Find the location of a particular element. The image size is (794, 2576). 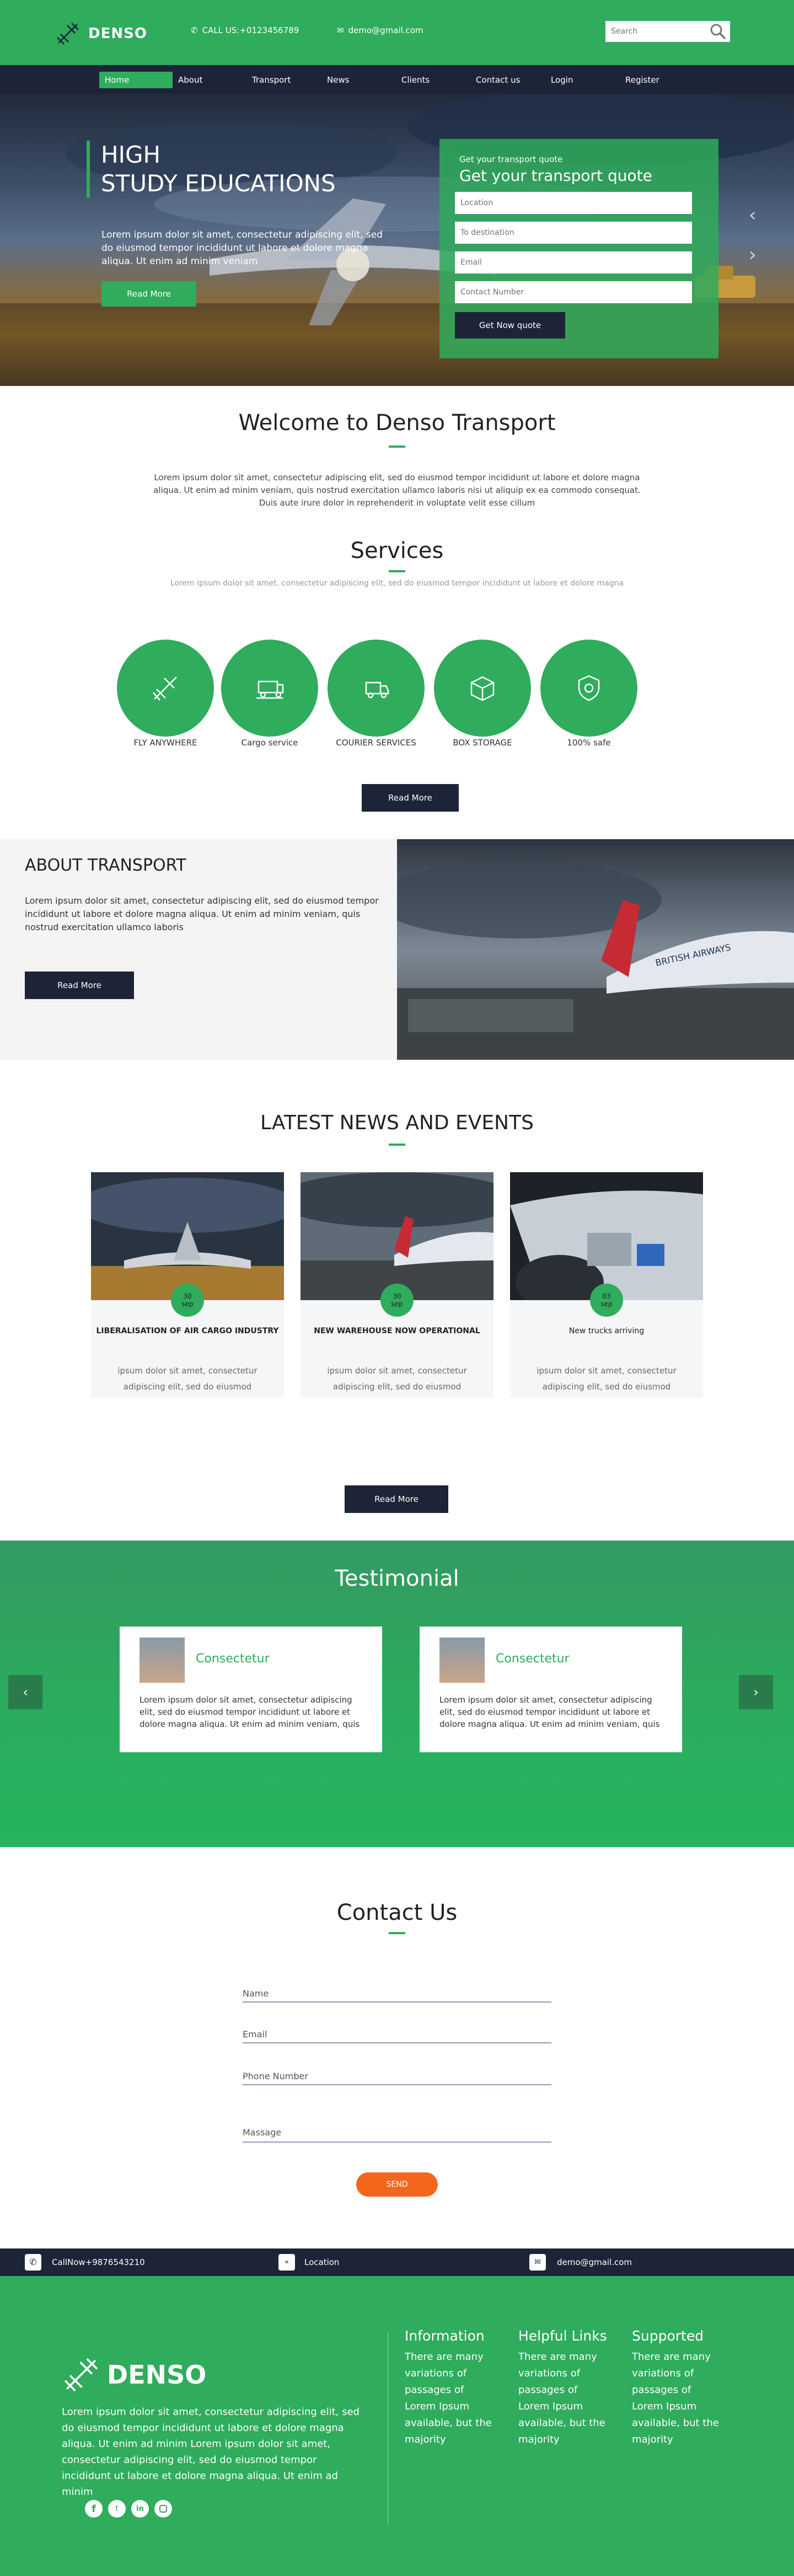

infobar-location: Location is located at coordinates (321, 2262).